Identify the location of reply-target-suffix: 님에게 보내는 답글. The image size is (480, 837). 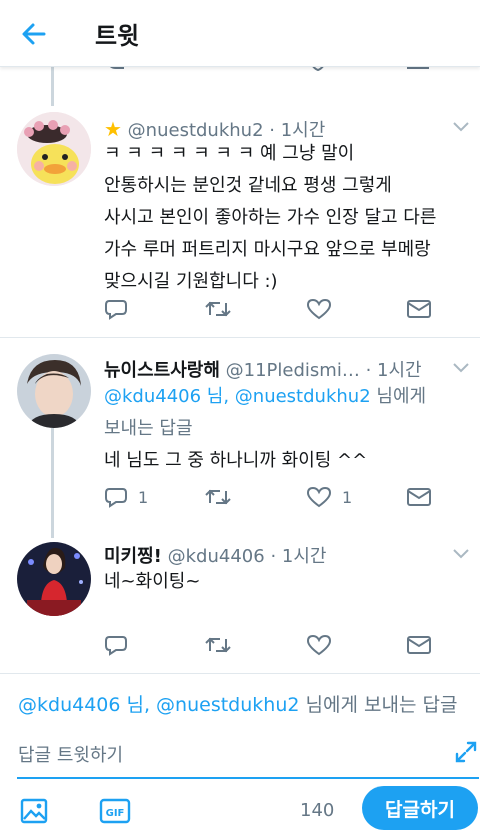
(378, 705).